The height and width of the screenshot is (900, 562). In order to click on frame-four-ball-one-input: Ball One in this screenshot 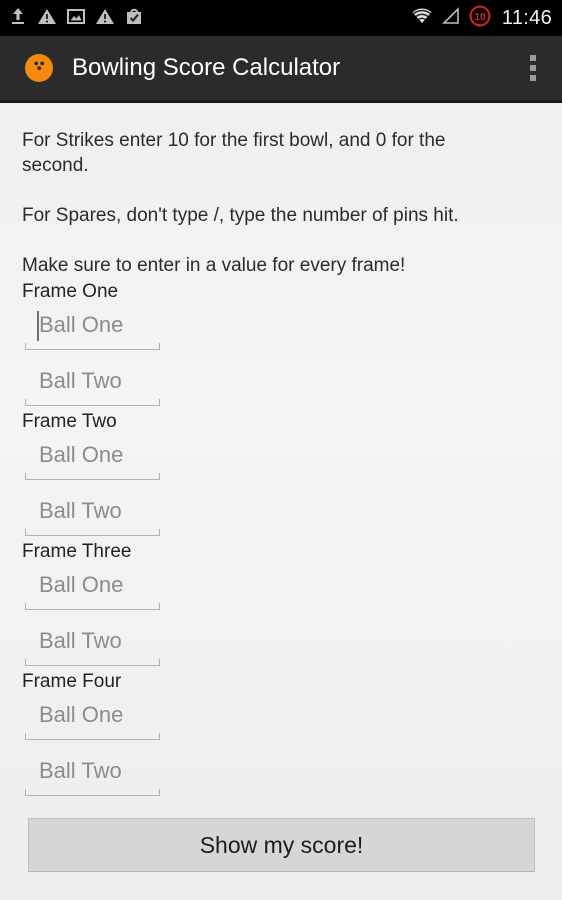, I will do `click(92, 721)`.